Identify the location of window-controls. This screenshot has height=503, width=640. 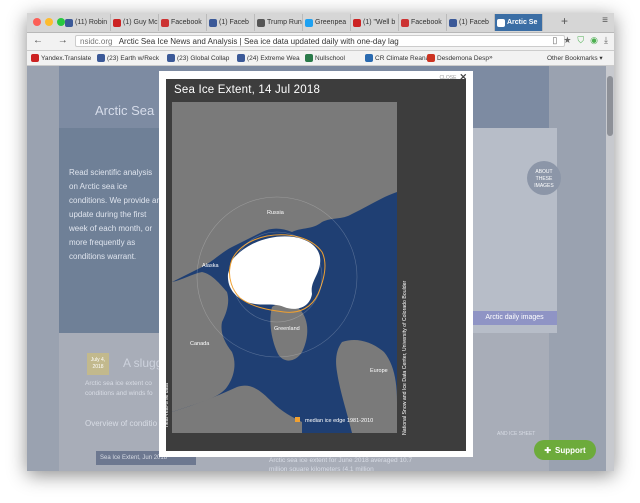
(49, 22).